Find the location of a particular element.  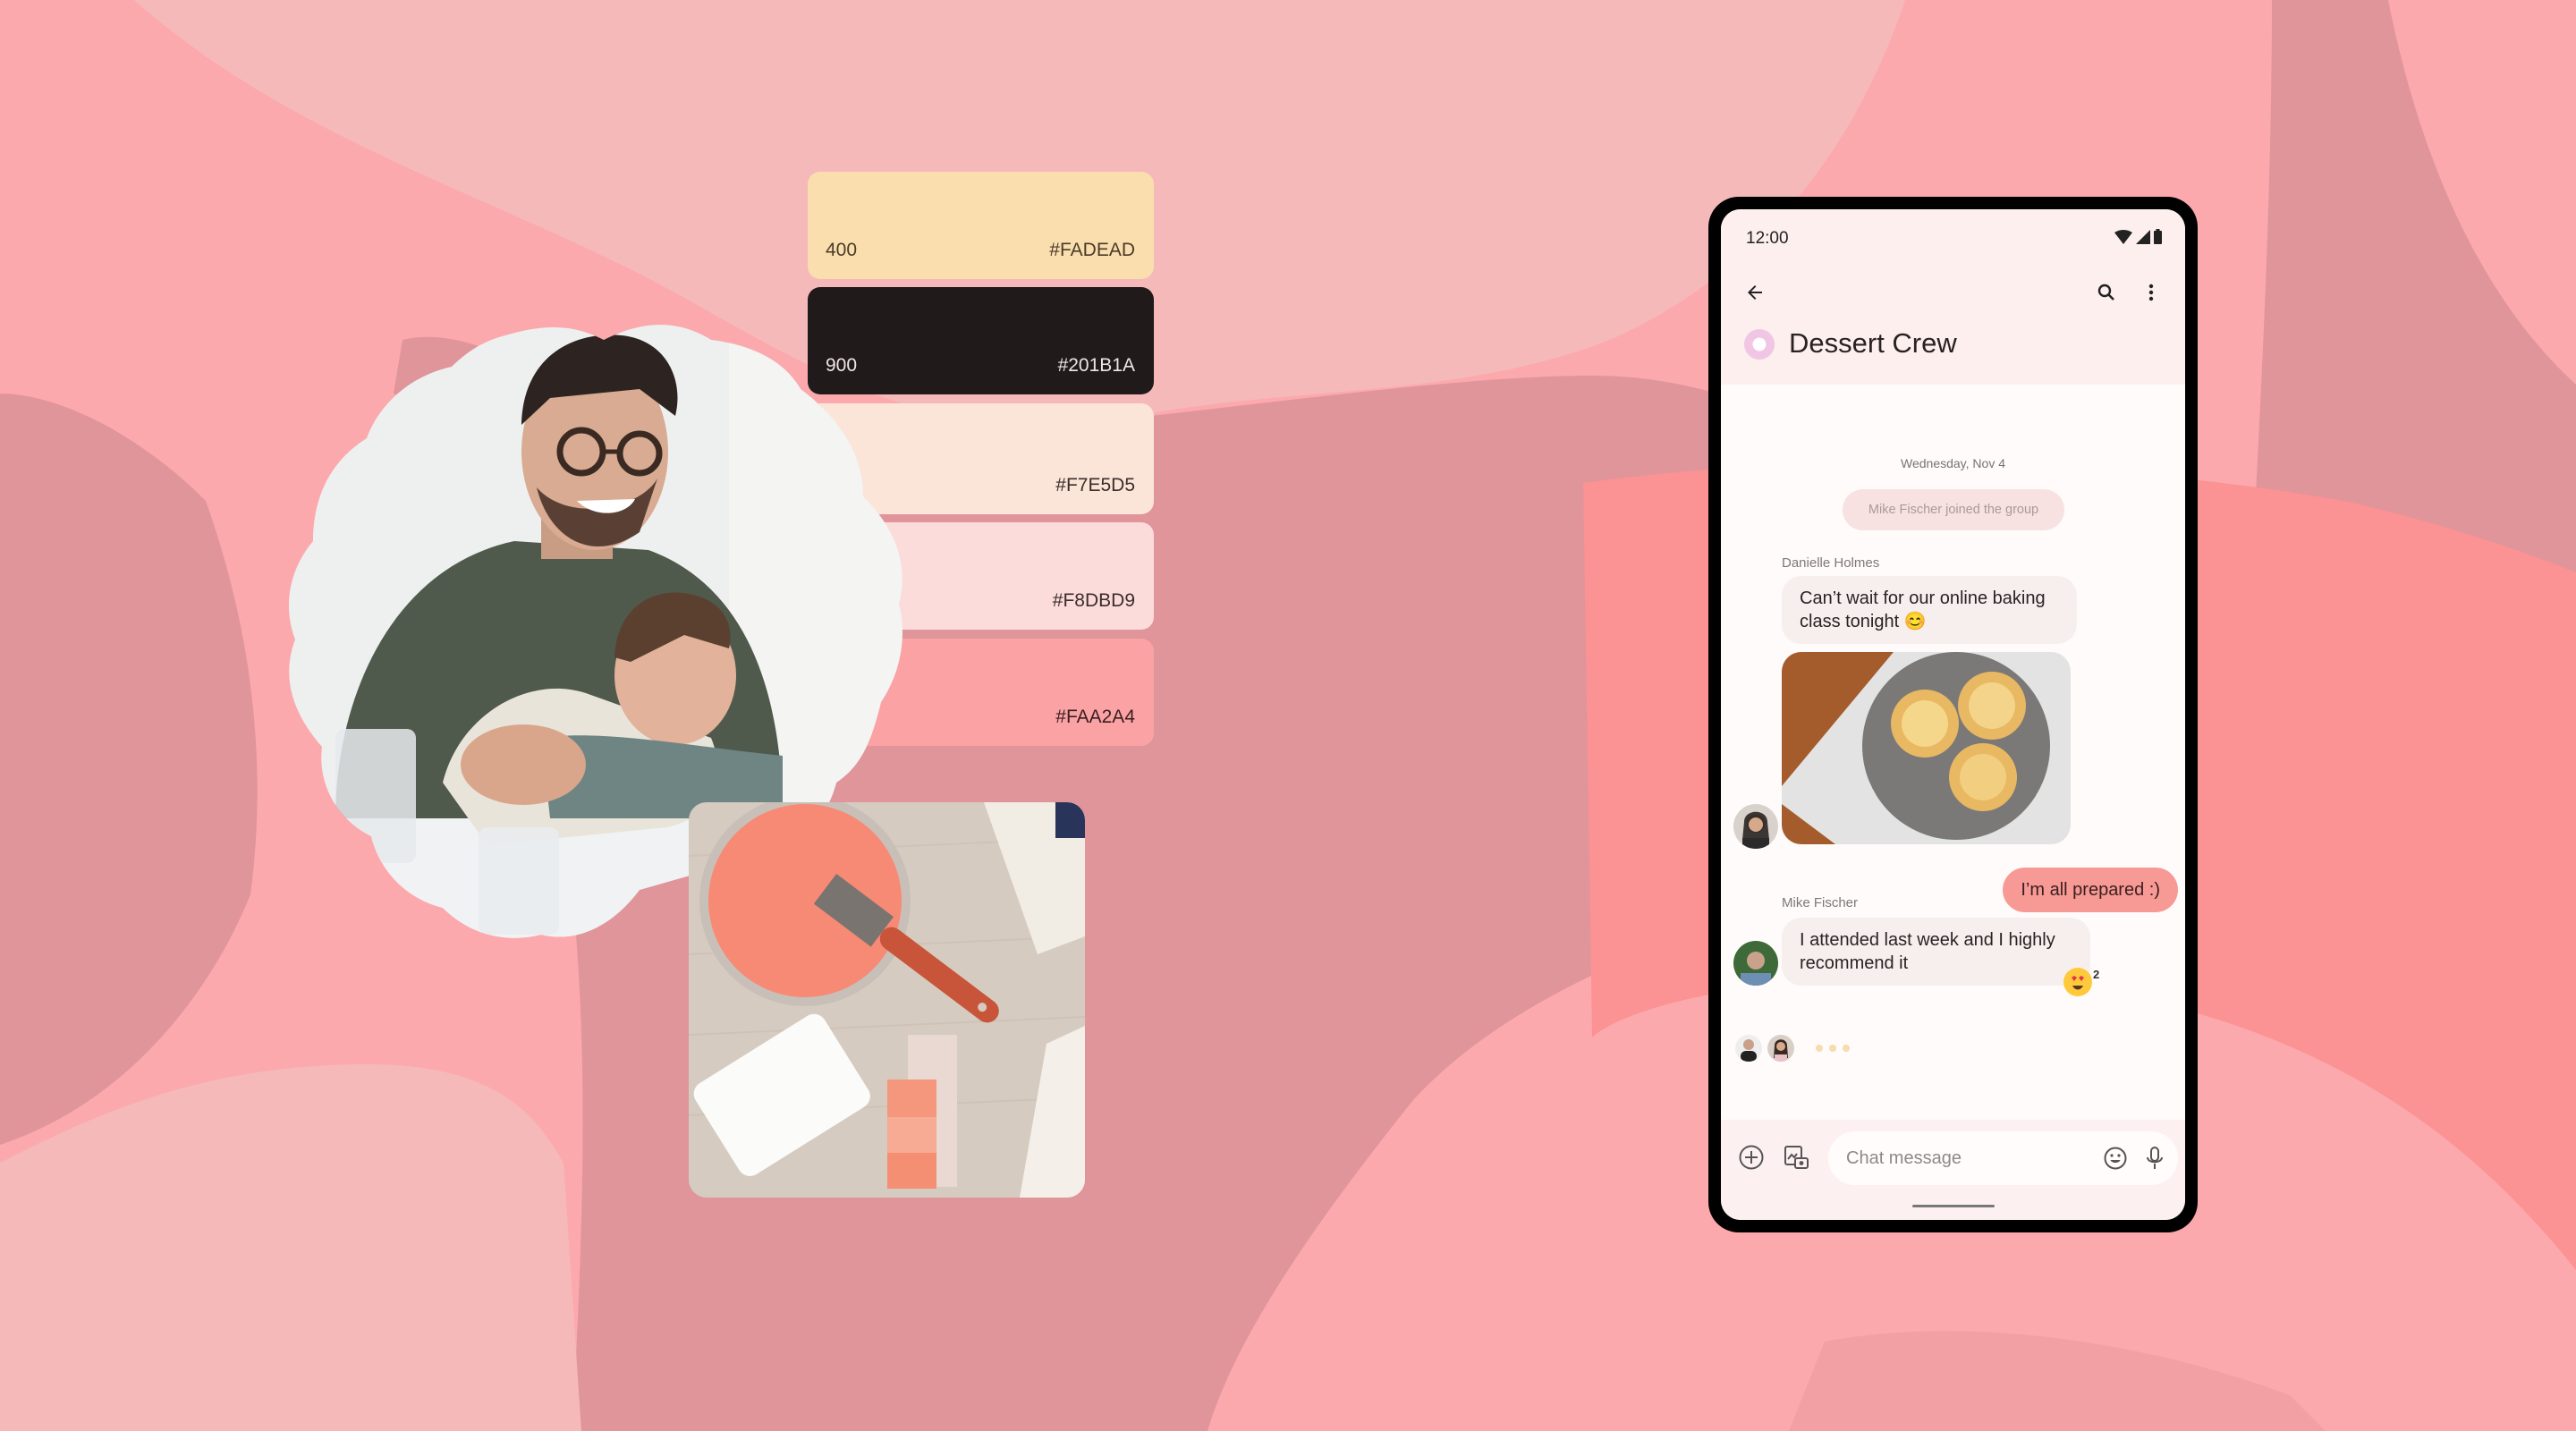

conversation-title: Dessert Crew is located at coordinates (1873, 344).